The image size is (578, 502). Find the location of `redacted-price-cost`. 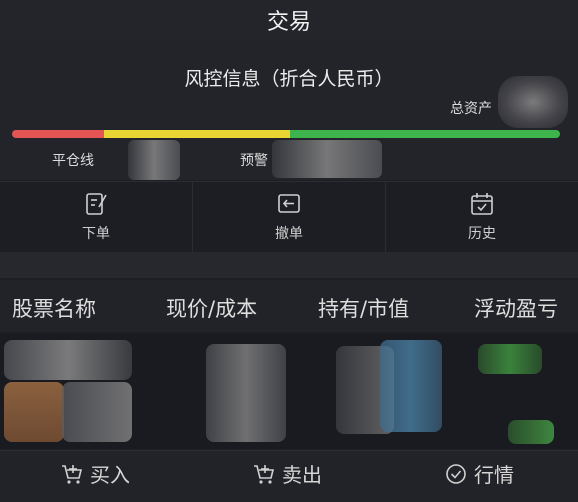

redacted-price-cost is located at coordinates (246, 393).